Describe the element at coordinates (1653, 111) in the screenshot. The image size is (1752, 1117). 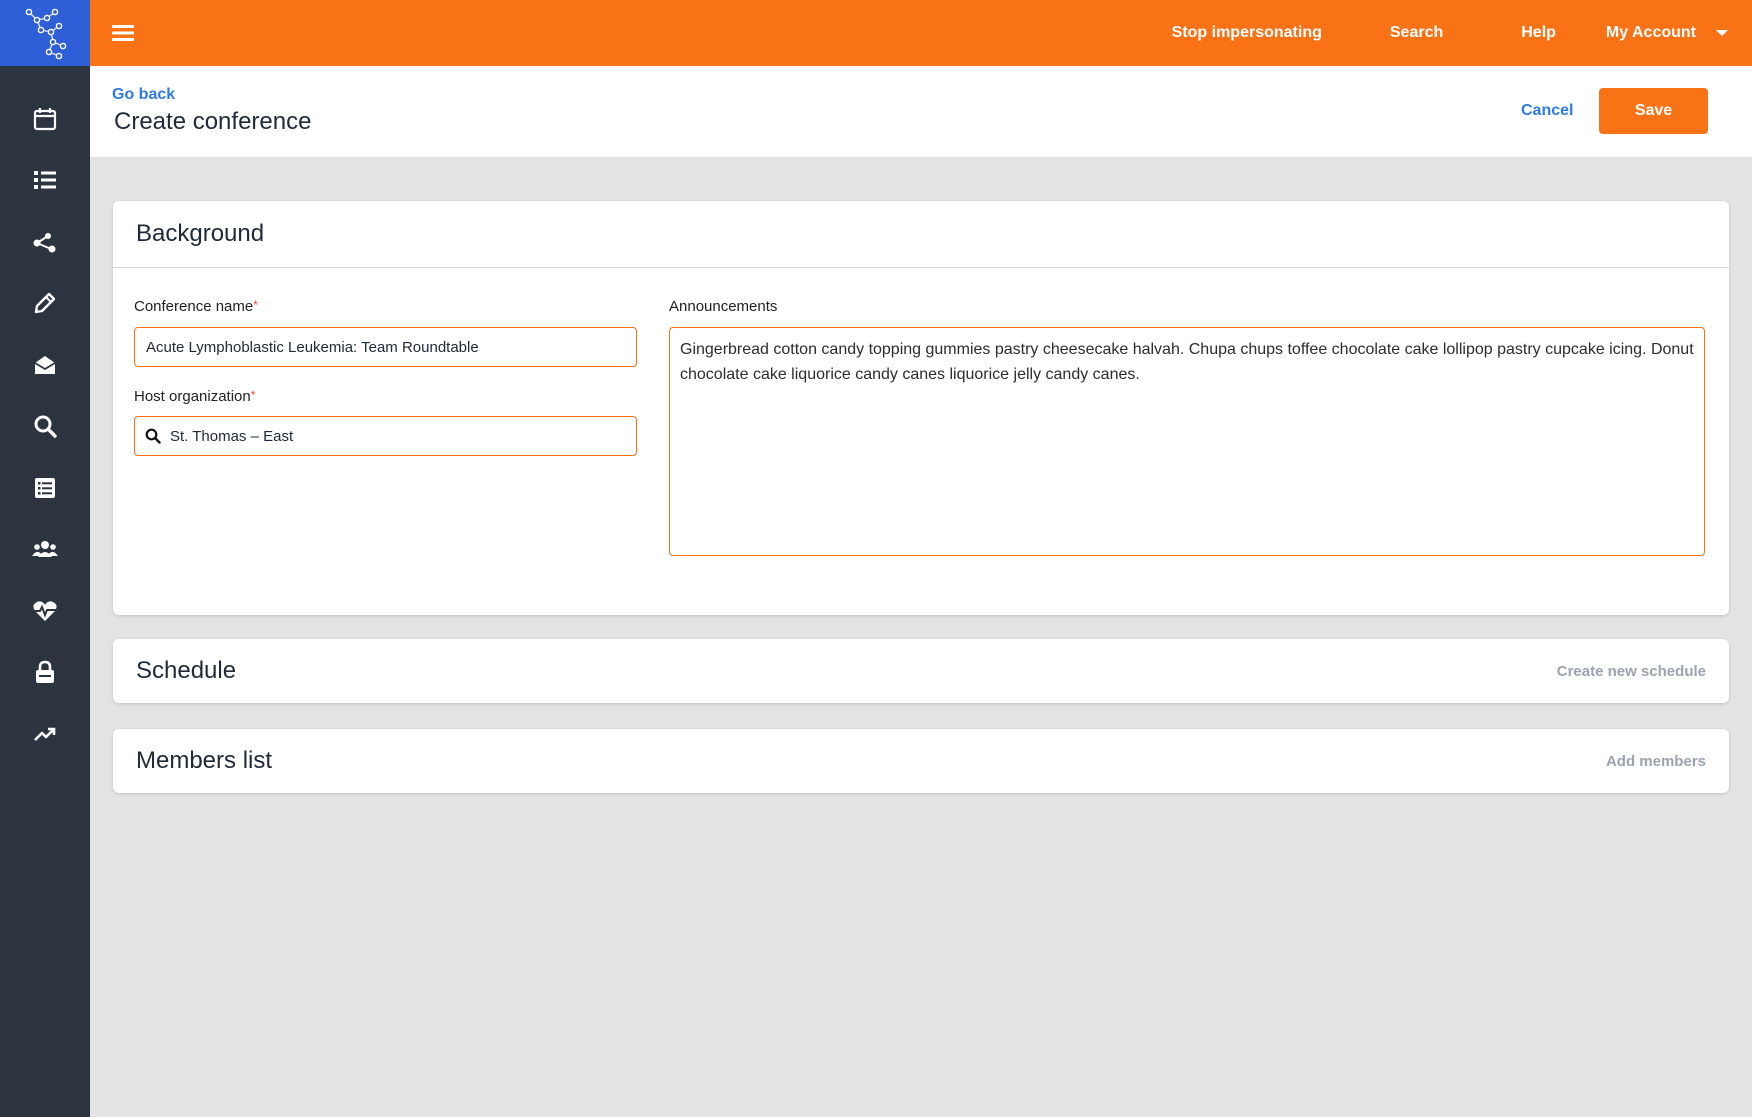
I see `save-button: Save` at that location.